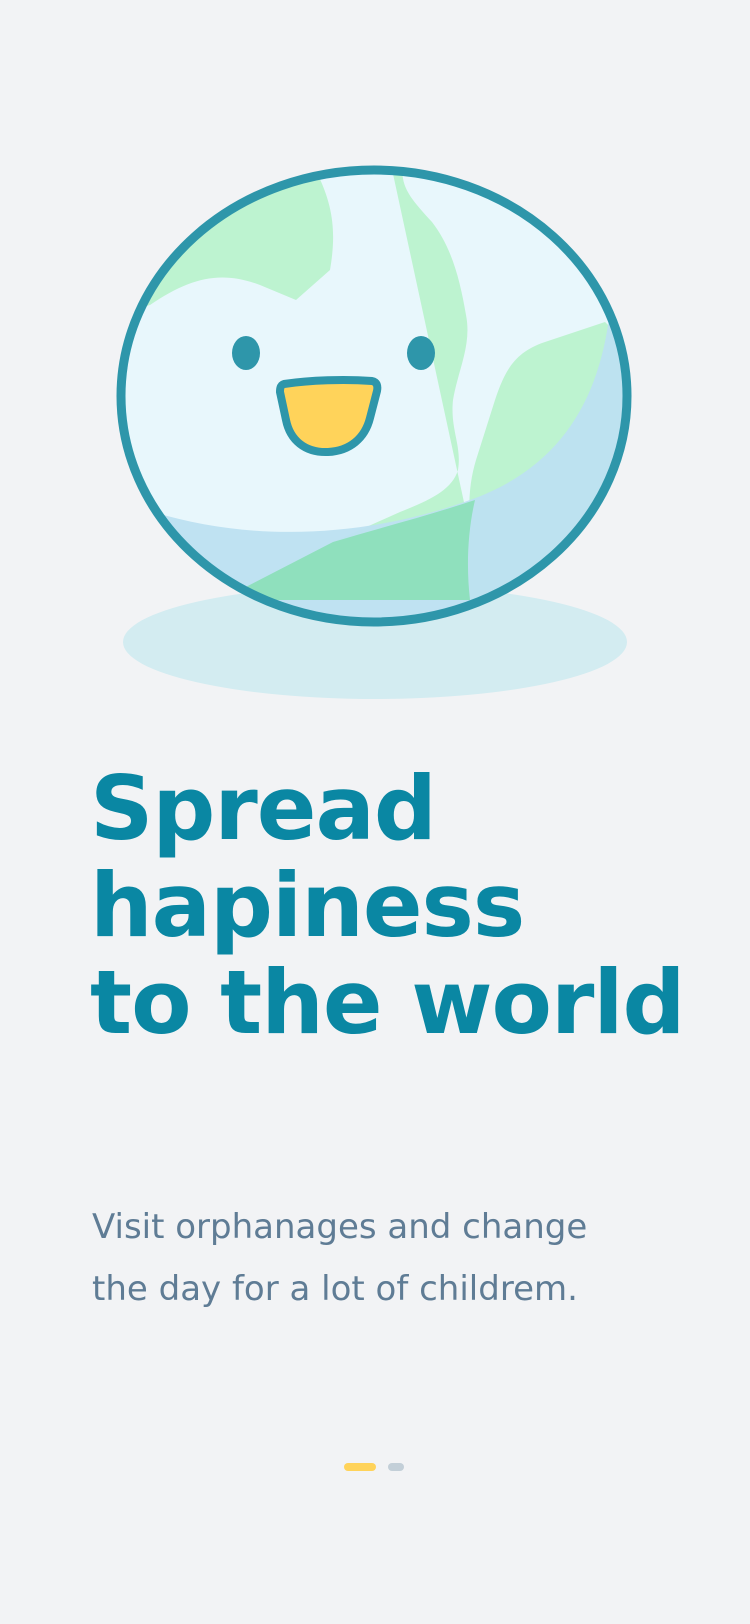 This screenshot has height=1624, width=750. Describe the element at coordinates (335, 1289) in the screenshot. I see `subtitle-line-2: the day for a lot of childrem.` at that location.